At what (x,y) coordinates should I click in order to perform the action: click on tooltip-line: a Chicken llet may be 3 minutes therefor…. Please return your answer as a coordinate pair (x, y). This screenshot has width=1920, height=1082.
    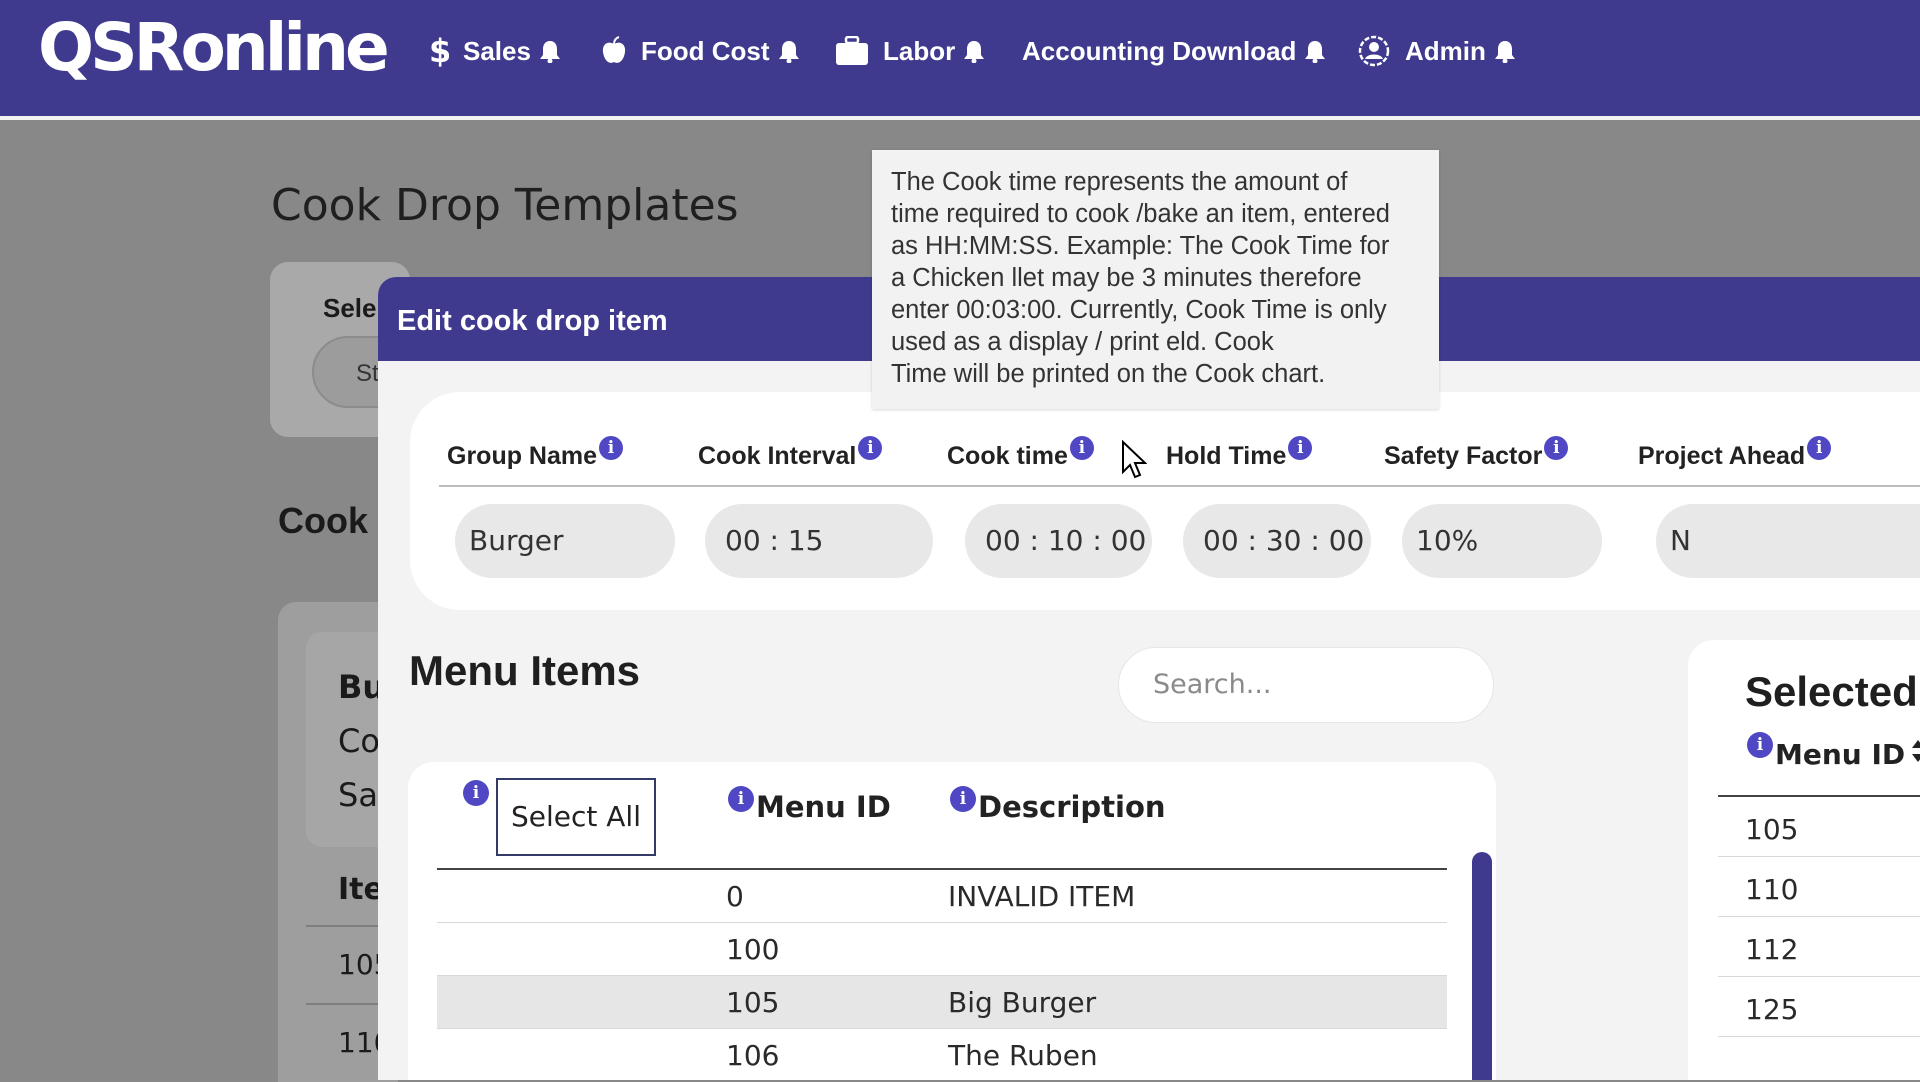
    Looking at the image, I should click on (1126, 278).